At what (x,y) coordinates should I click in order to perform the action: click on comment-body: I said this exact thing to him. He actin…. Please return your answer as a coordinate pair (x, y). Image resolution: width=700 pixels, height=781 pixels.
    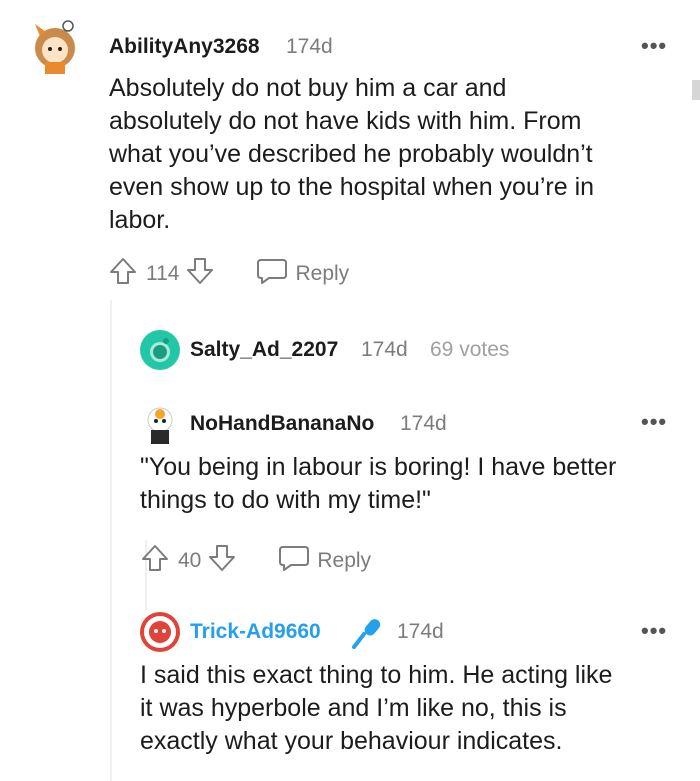
    Looking at the image, I should click on (412, 708).